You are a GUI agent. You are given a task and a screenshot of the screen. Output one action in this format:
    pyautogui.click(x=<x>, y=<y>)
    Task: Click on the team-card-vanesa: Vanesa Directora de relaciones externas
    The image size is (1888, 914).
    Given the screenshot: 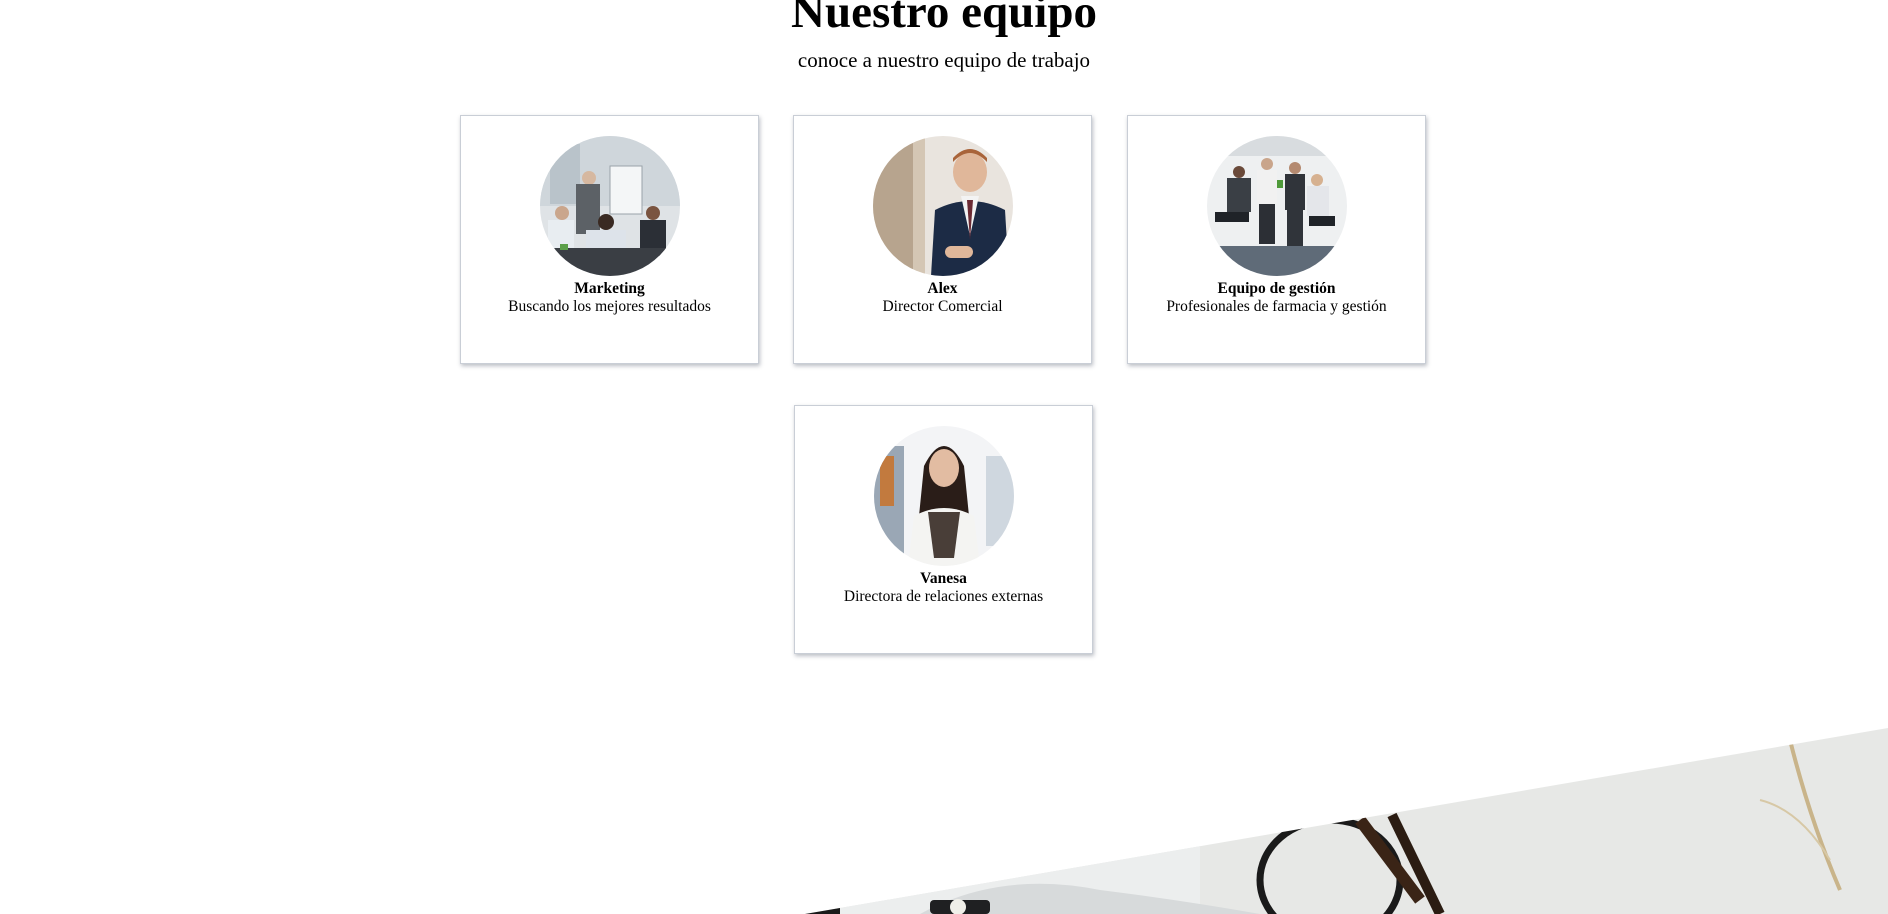 What is the action you would take?
    pyautogui.click(x=943, y=529)
    